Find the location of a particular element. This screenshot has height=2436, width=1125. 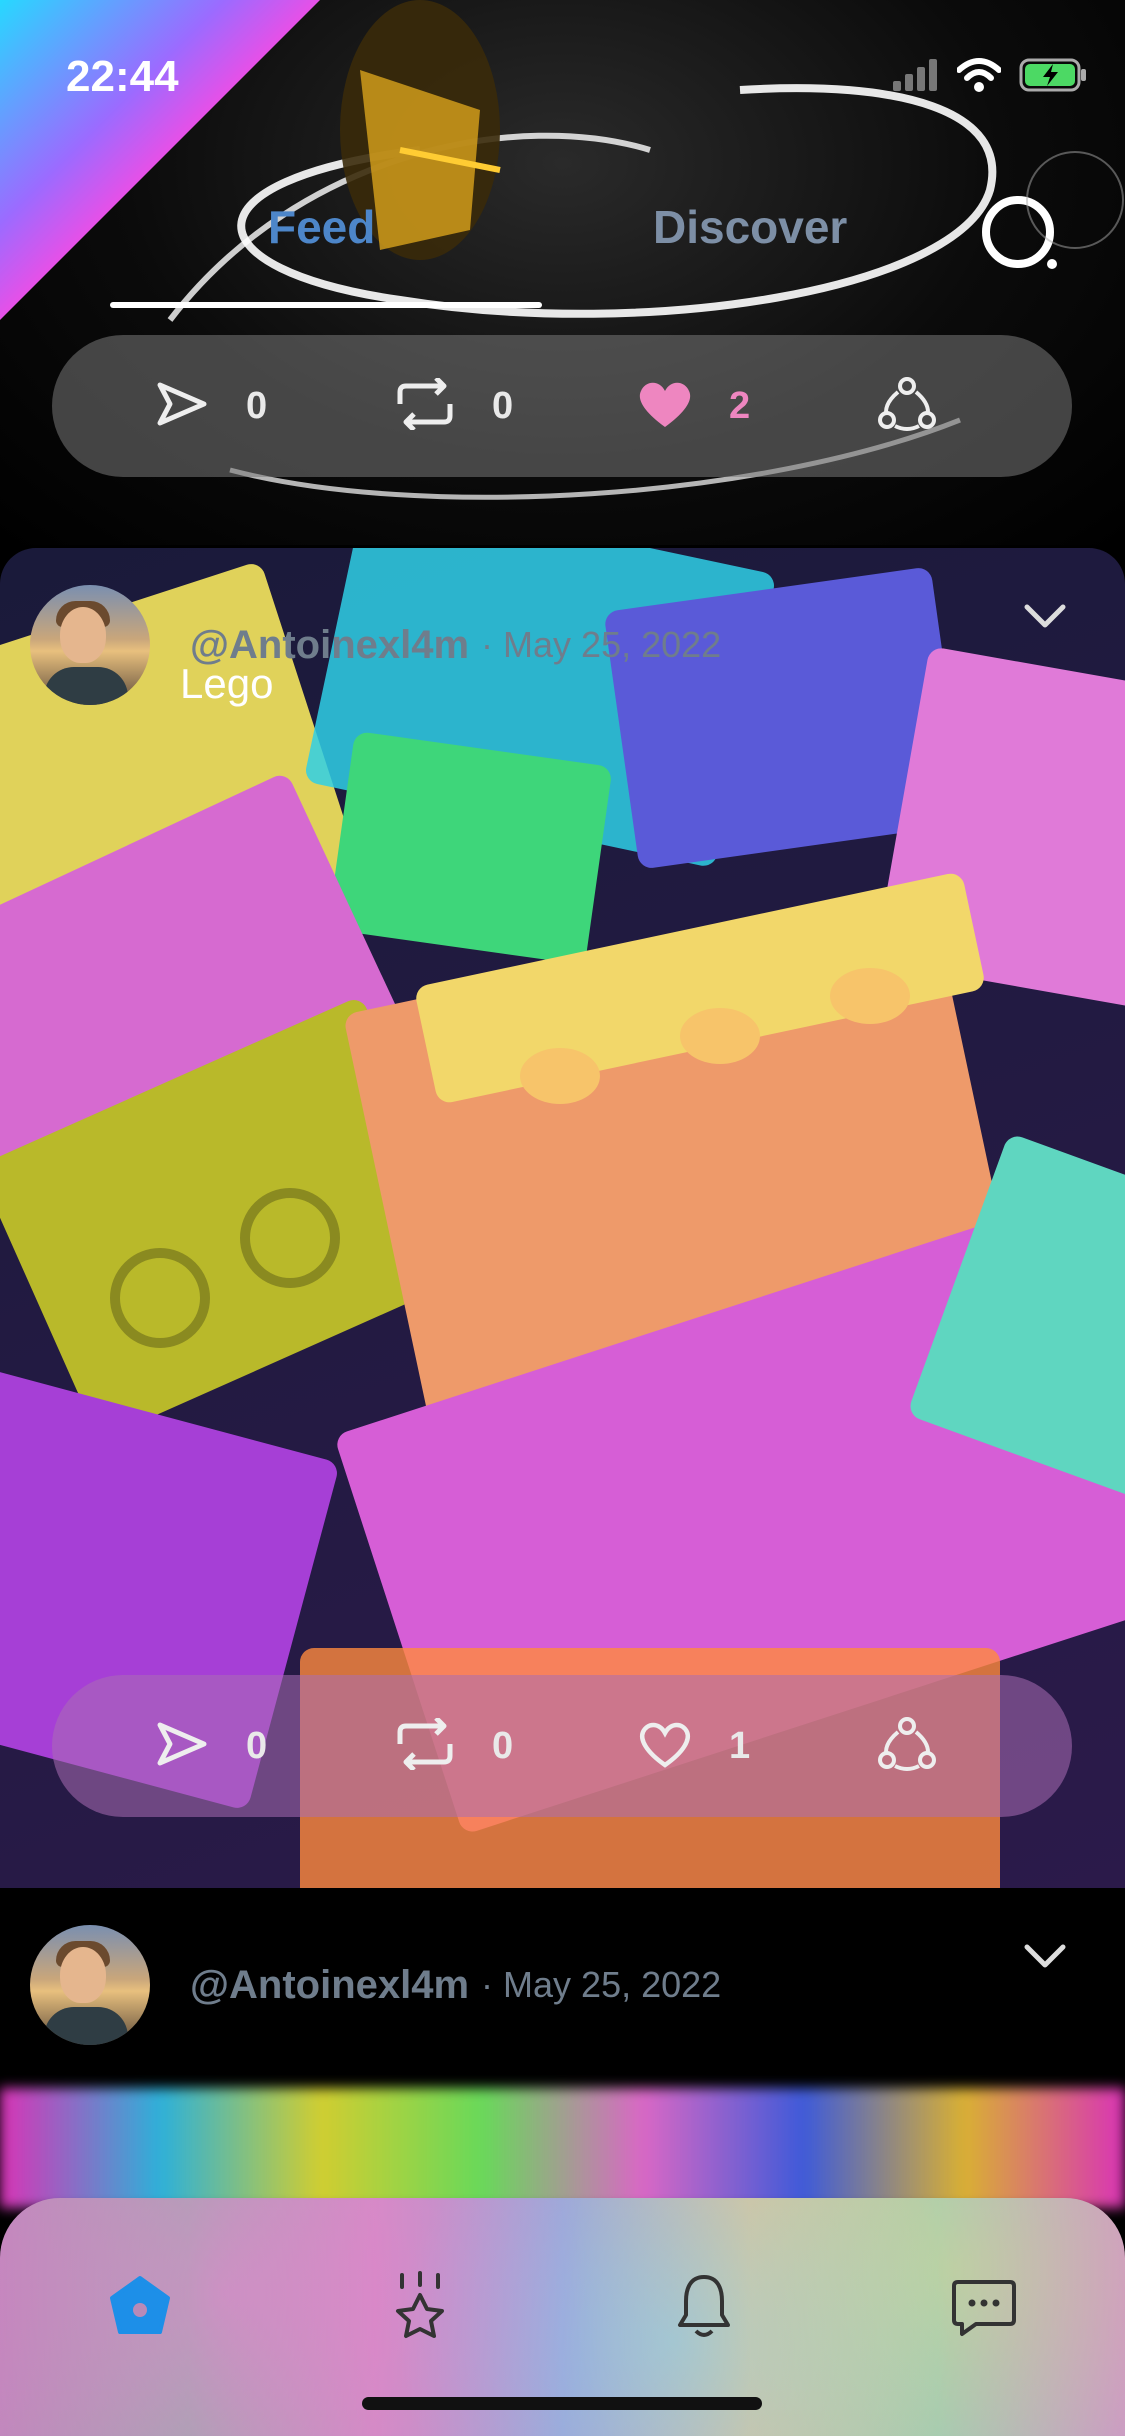

tab-feed: Feed is located at coordinates (321, 227).